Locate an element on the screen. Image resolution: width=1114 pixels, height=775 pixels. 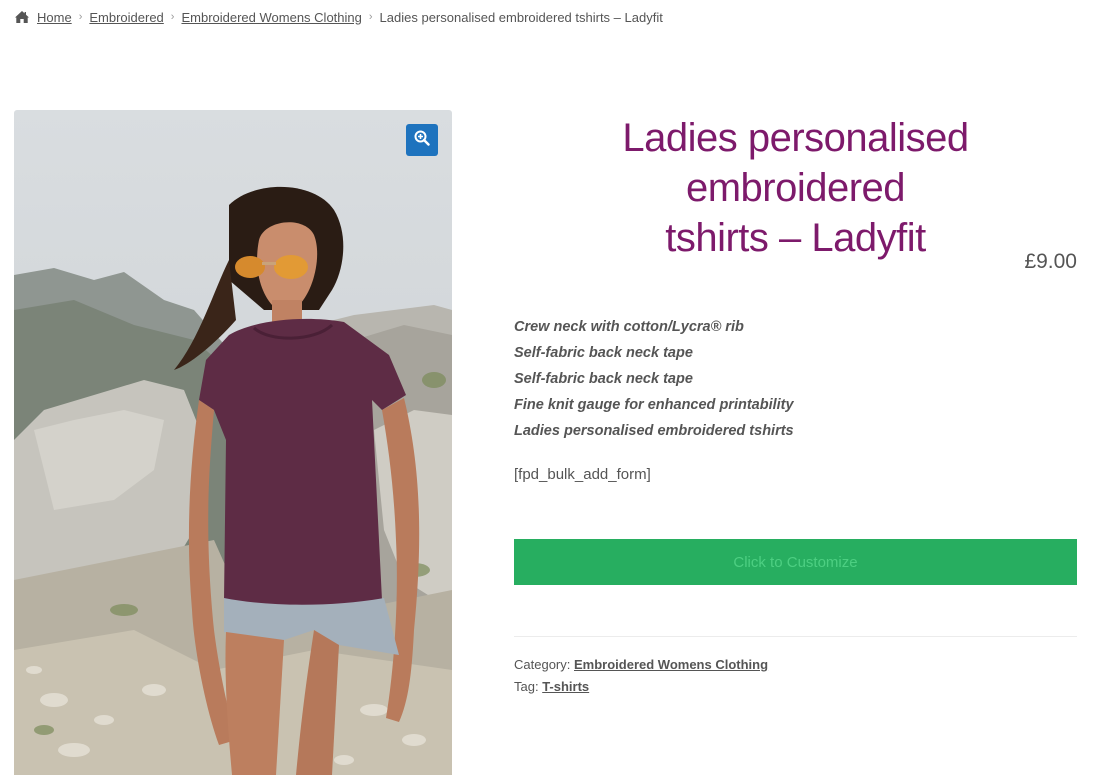
breadcrumb-link-embroidered: Embroidered is located at coordinates (126, 17).